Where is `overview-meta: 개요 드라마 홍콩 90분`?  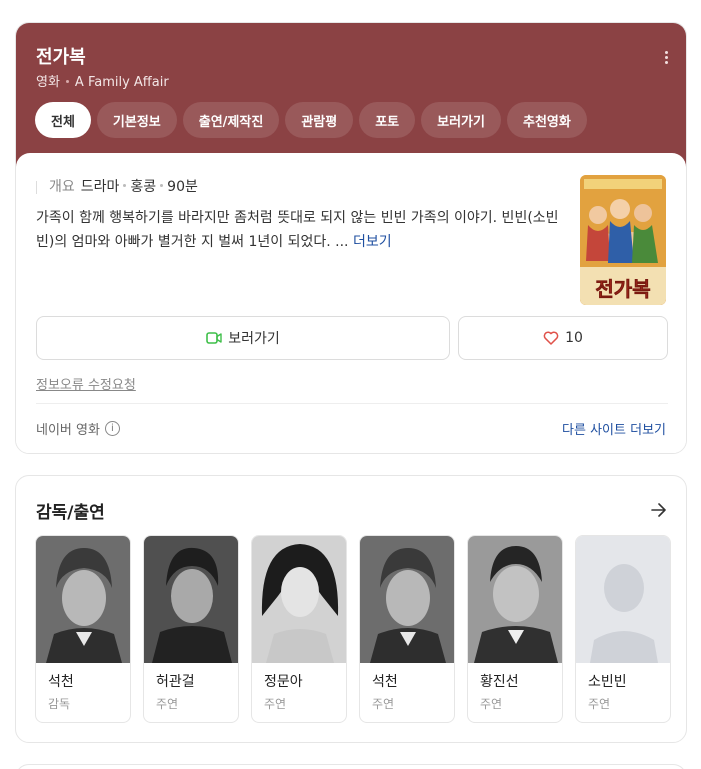
overview-meta: 개요 드라마 홍콩 90분 is located at coordinates (117, 186).